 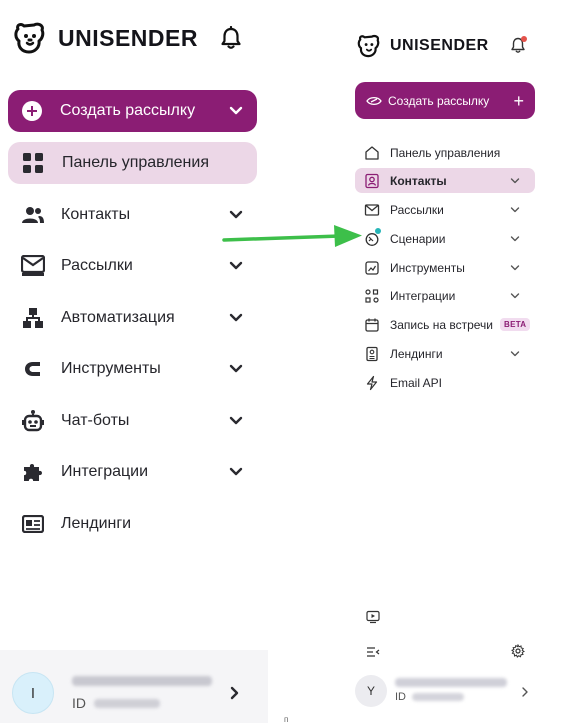 I want to click on avatar: I, so click(x=33, y=693).